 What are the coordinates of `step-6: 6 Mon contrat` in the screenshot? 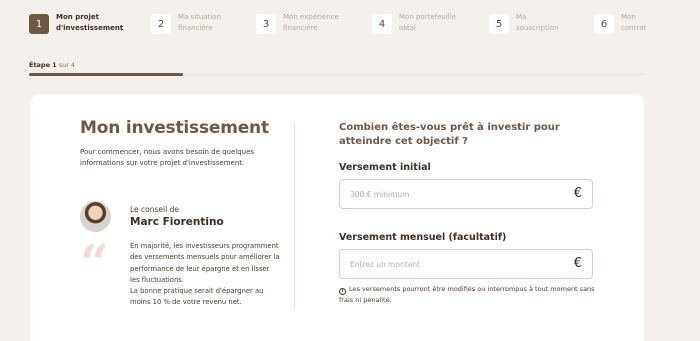 It's located at (627, 23).